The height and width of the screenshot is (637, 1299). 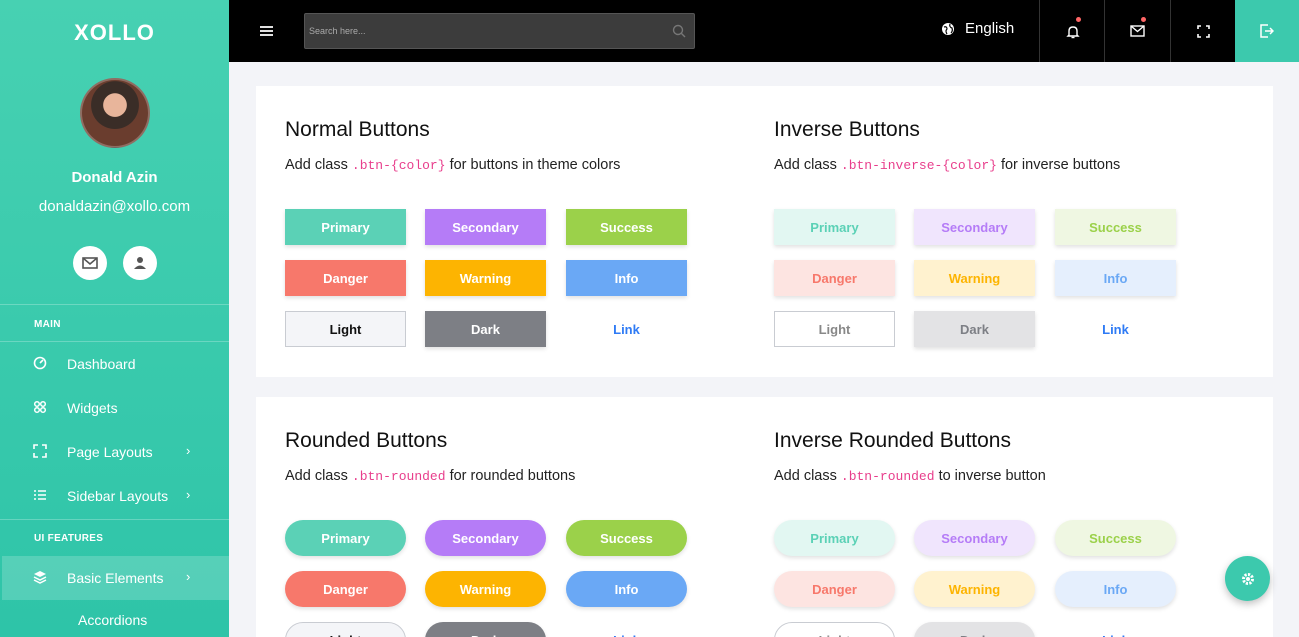 I want to click on link-button: Link, so click(x=626, y=329).